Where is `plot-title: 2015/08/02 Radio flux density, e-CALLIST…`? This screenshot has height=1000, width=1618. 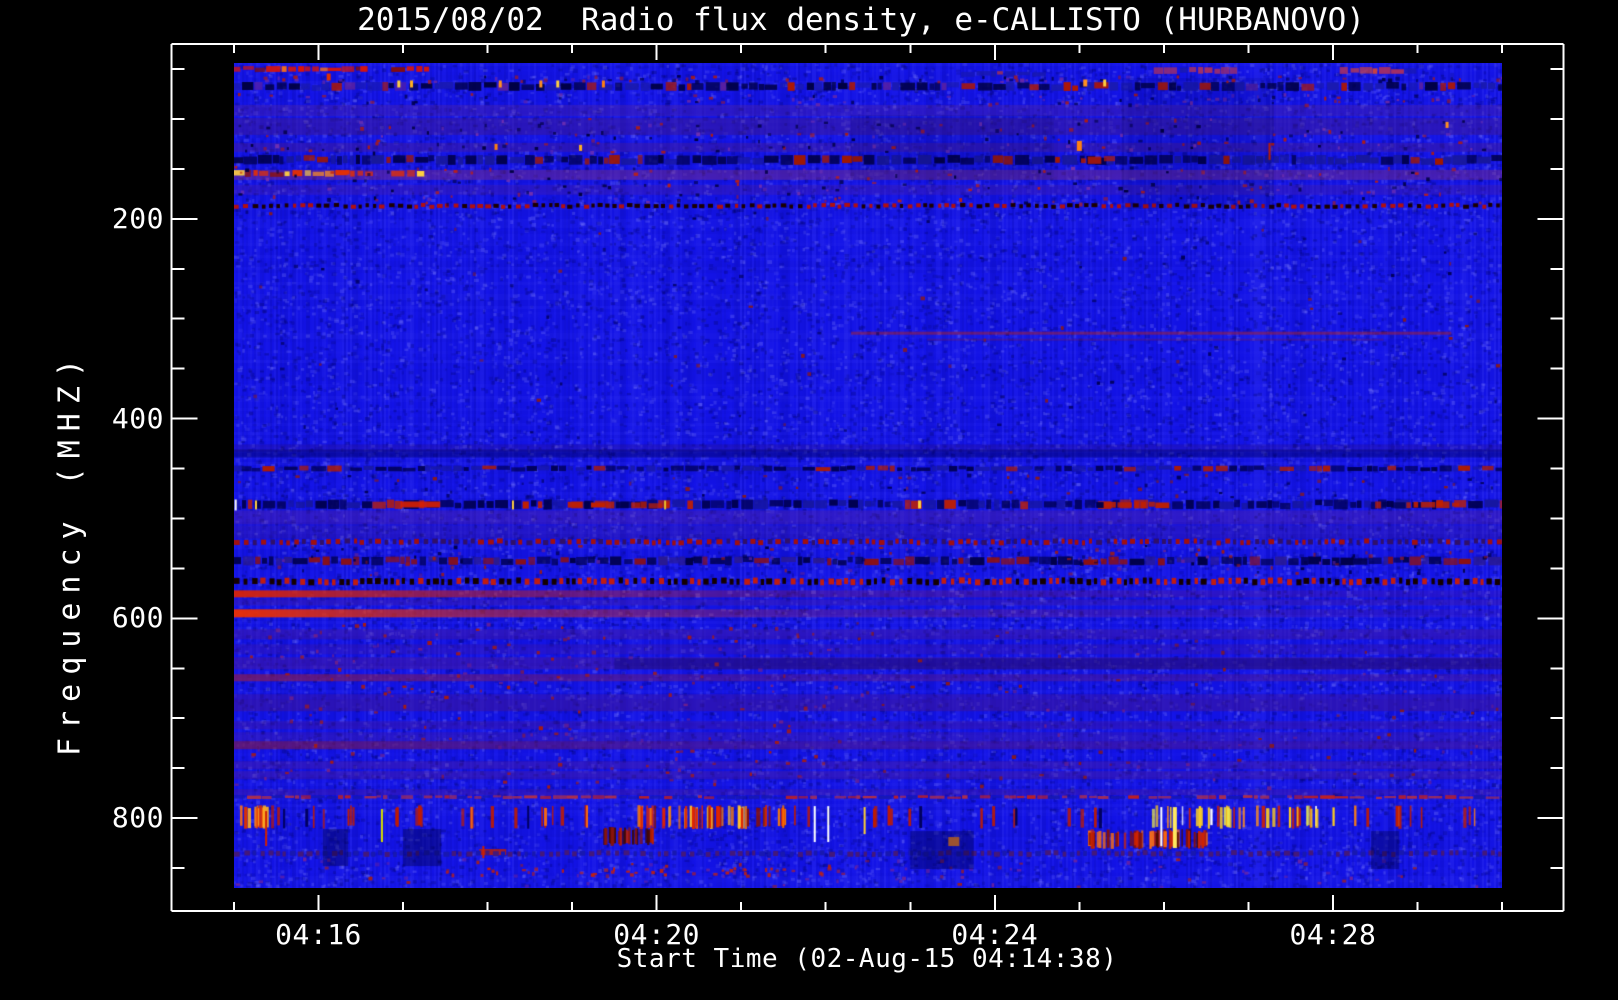
plot-title: 2015/08/02 Radio flux density, e-CALLIST… is located at coordinates (861, 20).